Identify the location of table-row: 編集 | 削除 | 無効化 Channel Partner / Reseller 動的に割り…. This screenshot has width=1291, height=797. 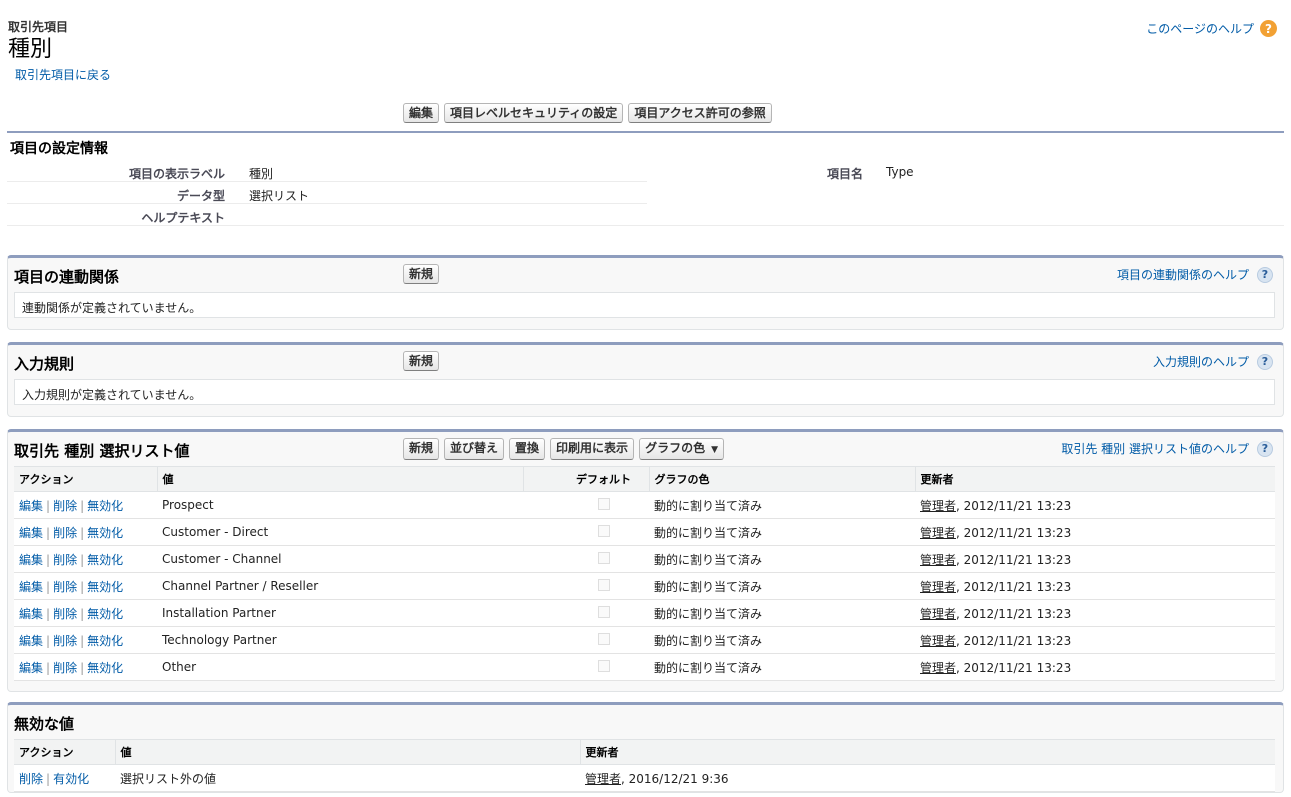
(644, 586).